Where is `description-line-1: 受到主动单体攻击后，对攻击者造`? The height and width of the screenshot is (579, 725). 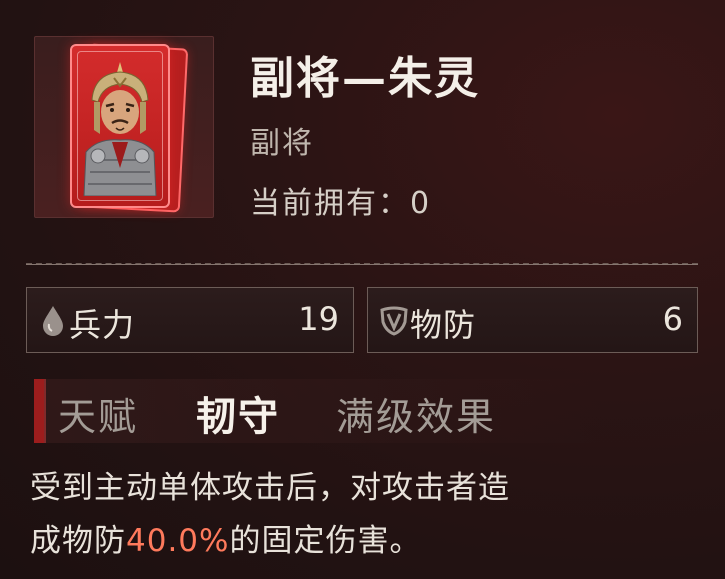 description-line-1: 受到主动单体攻击后，对攻击者造 is located at coordinates (270, 488).